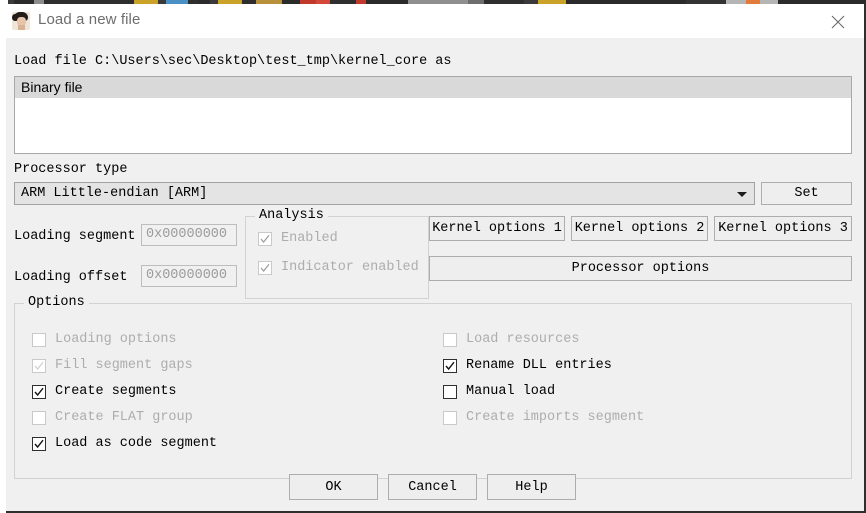 This screenshot has height=513, width=866. I want to click on checkbox-create-flat-group: Create FLAT group, so click(112, 417).